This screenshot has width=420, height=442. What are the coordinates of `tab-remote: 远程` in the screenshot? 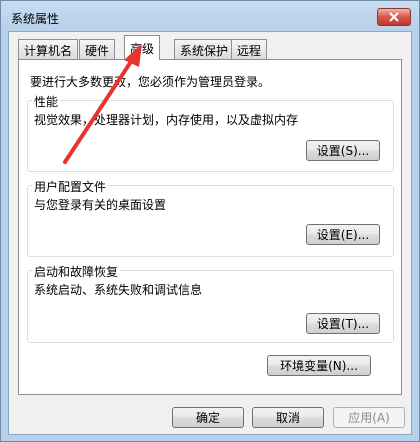 It's located at (249, 49).